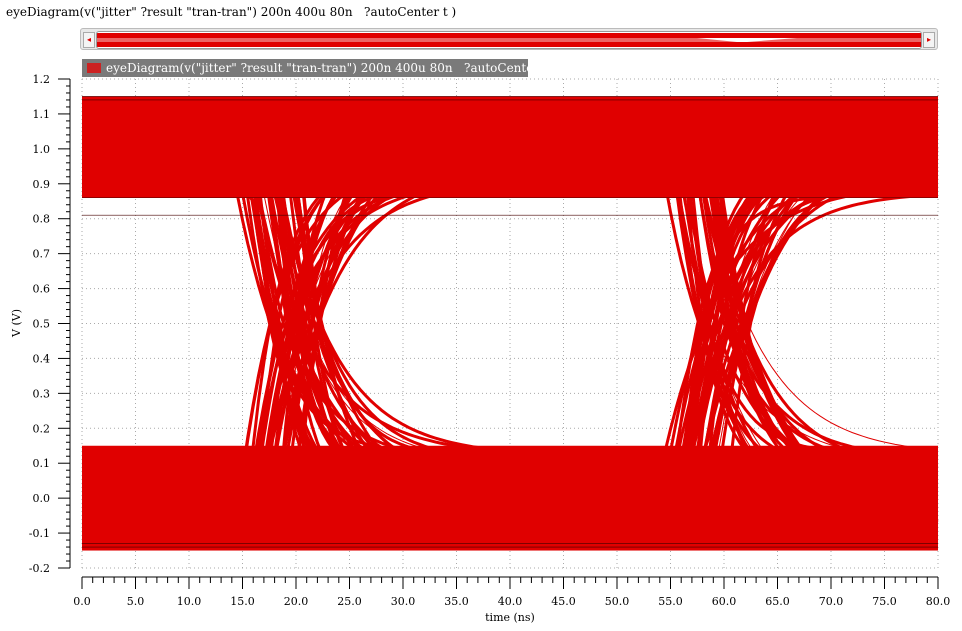 This screenshot has height=631, width=962. What do you see at coordinates (670, 601) in the screenshot?
I see `x-tick-label: 55.0` at bounding box center [670, 601].